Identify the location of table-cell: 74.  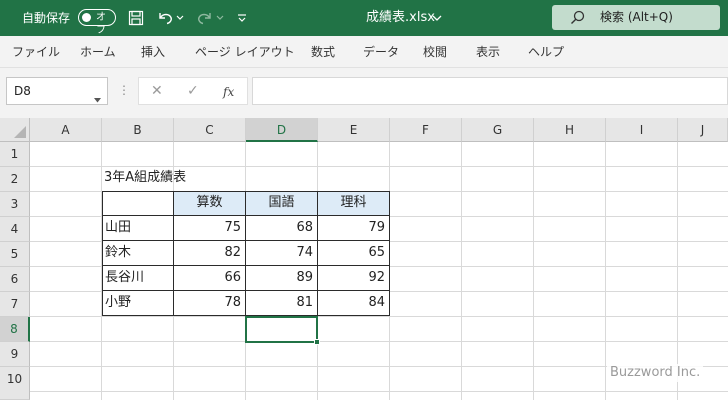
(282, 253).